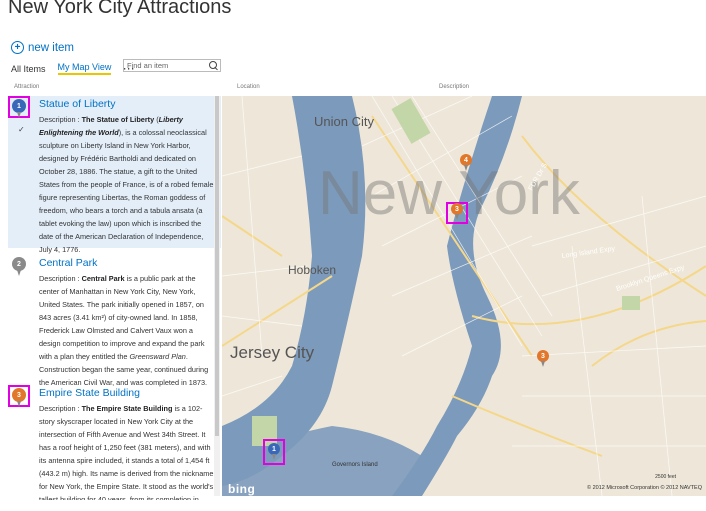 This screenshot has width=706, height=511. I want to click on new-item-button: + new item, so click(42, 47).